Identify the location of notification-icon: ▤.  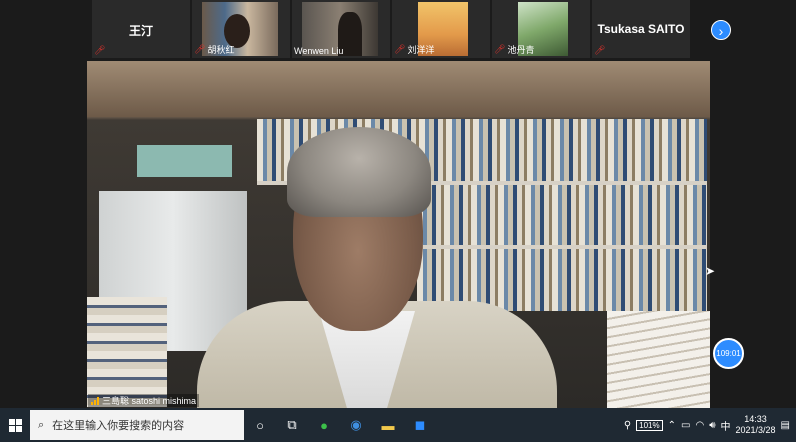
(785, 425).